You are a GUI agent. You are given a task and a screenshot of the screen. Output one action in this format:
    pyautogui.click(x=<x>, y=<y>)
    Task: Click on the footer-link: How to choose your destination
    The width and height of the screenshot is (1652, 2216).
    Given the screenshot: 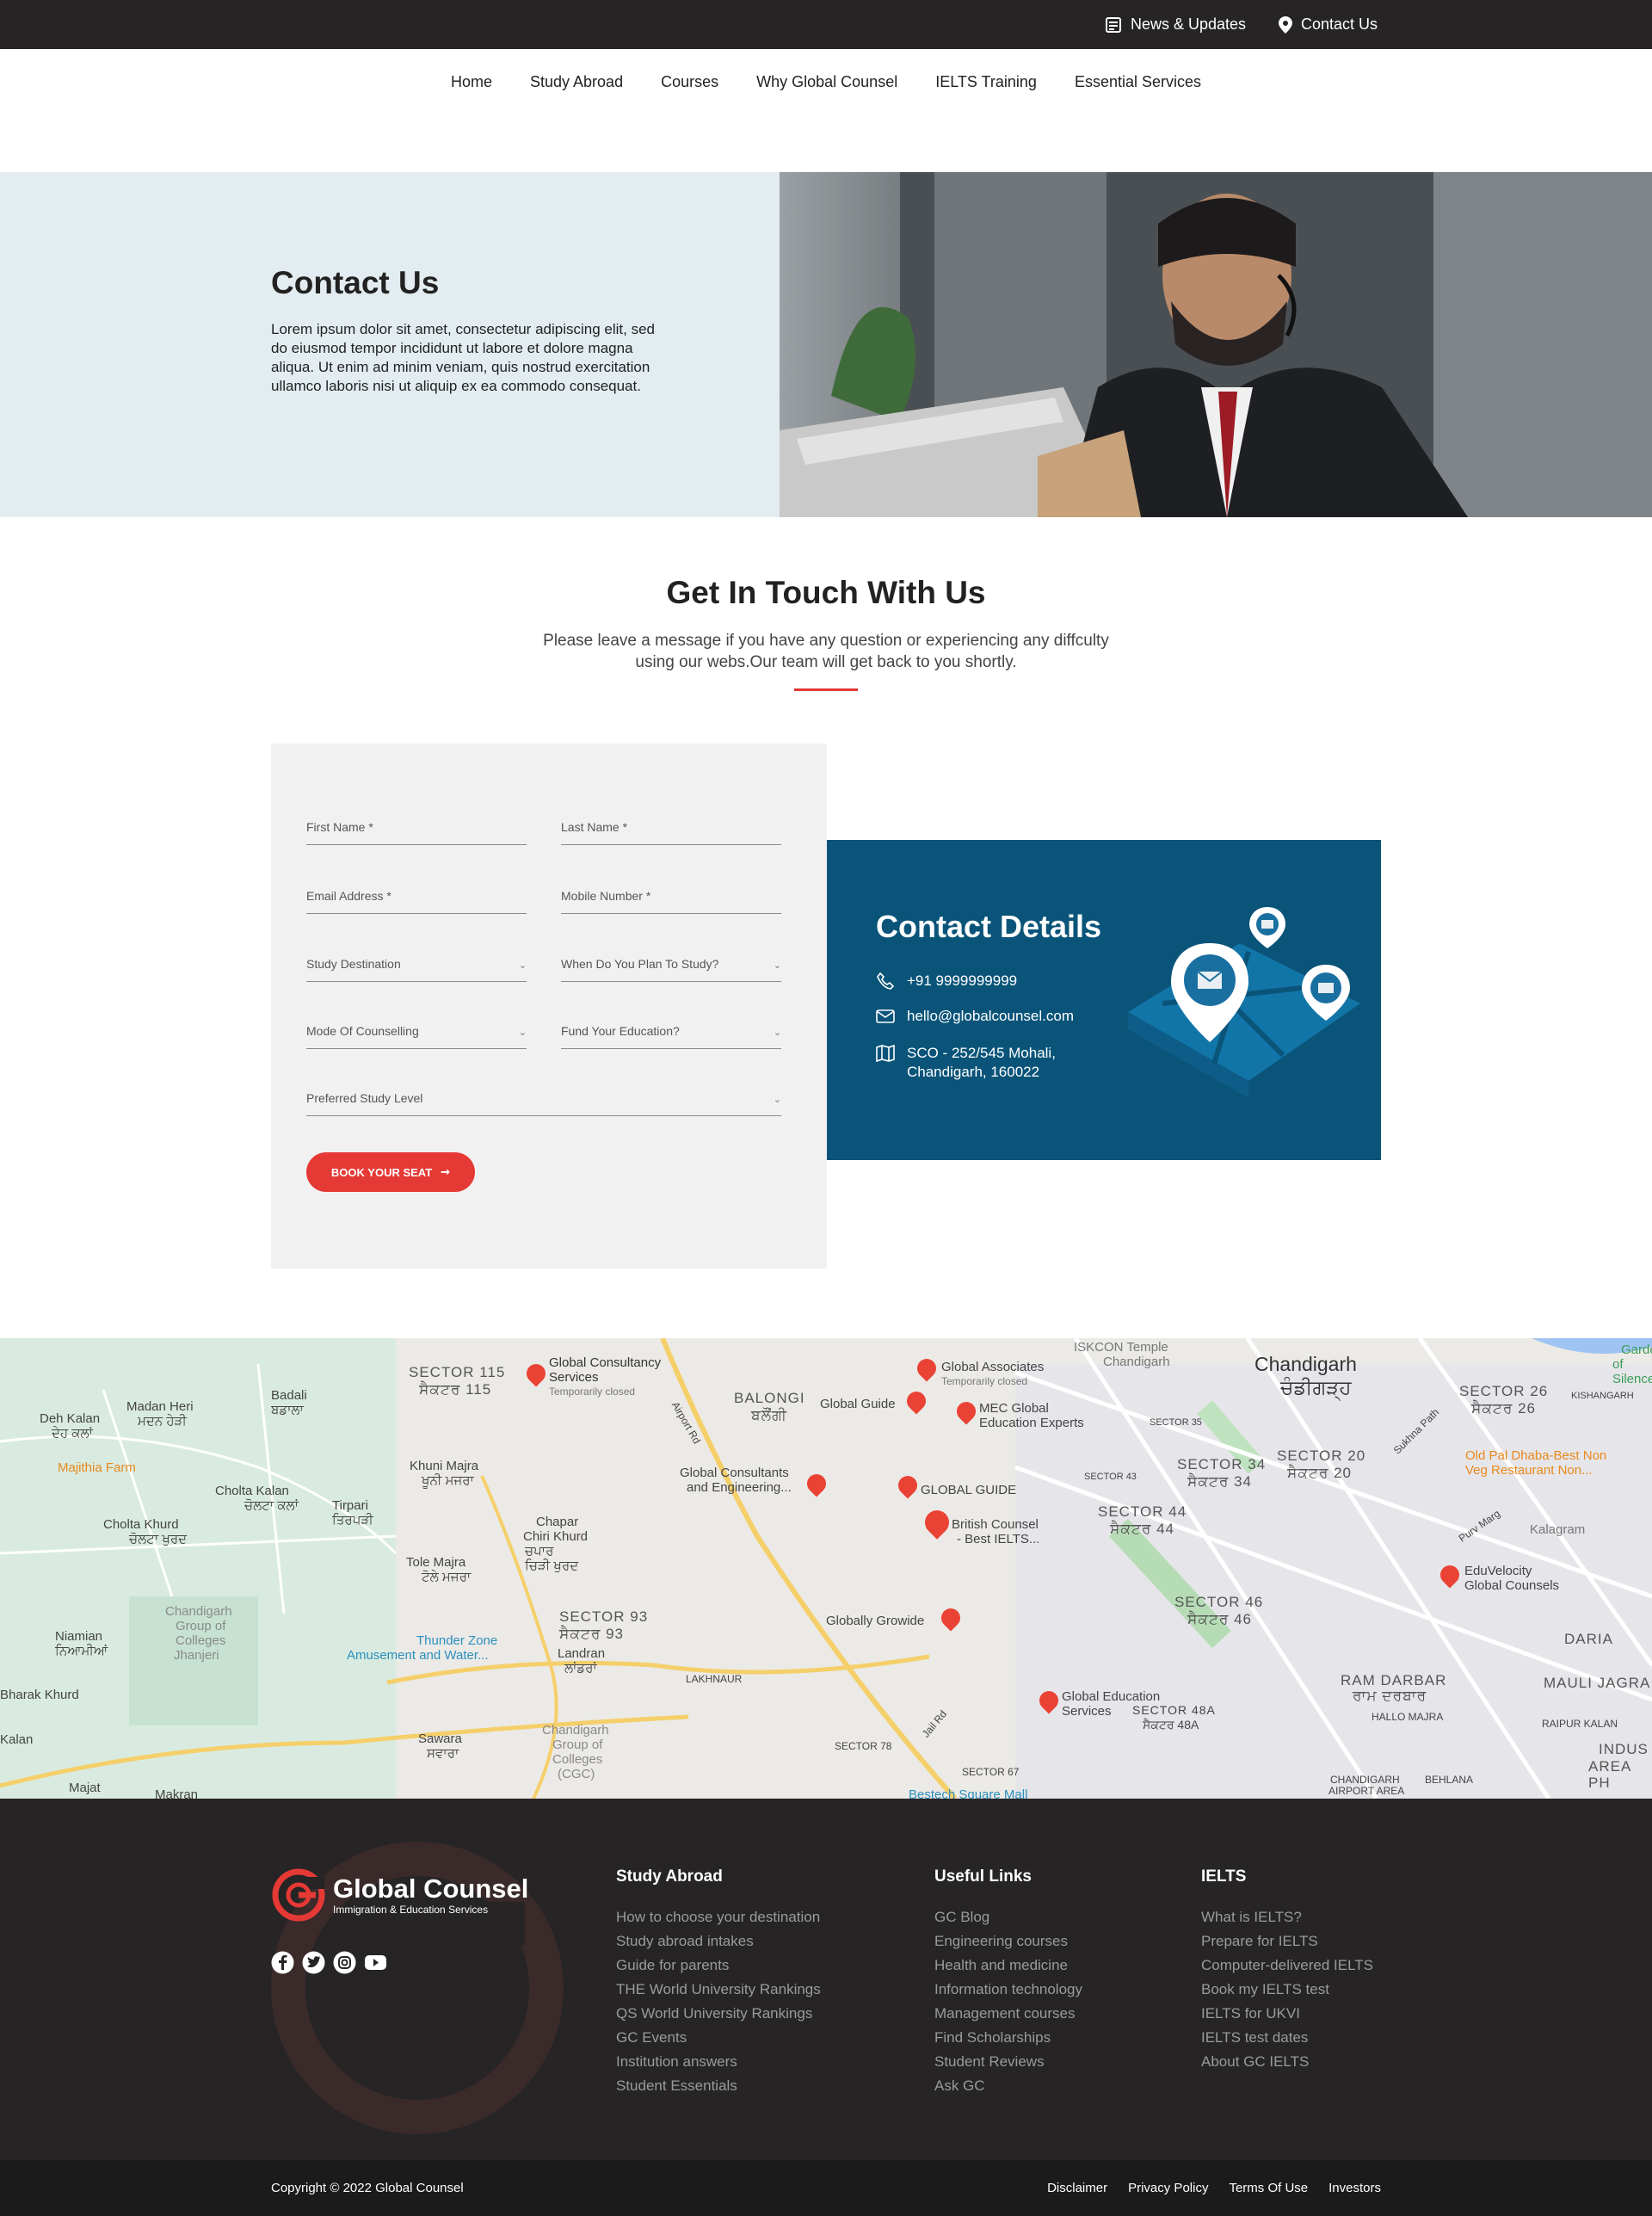 What is the action you would take?
    pyautogui.click(x=718, y=1917)
    